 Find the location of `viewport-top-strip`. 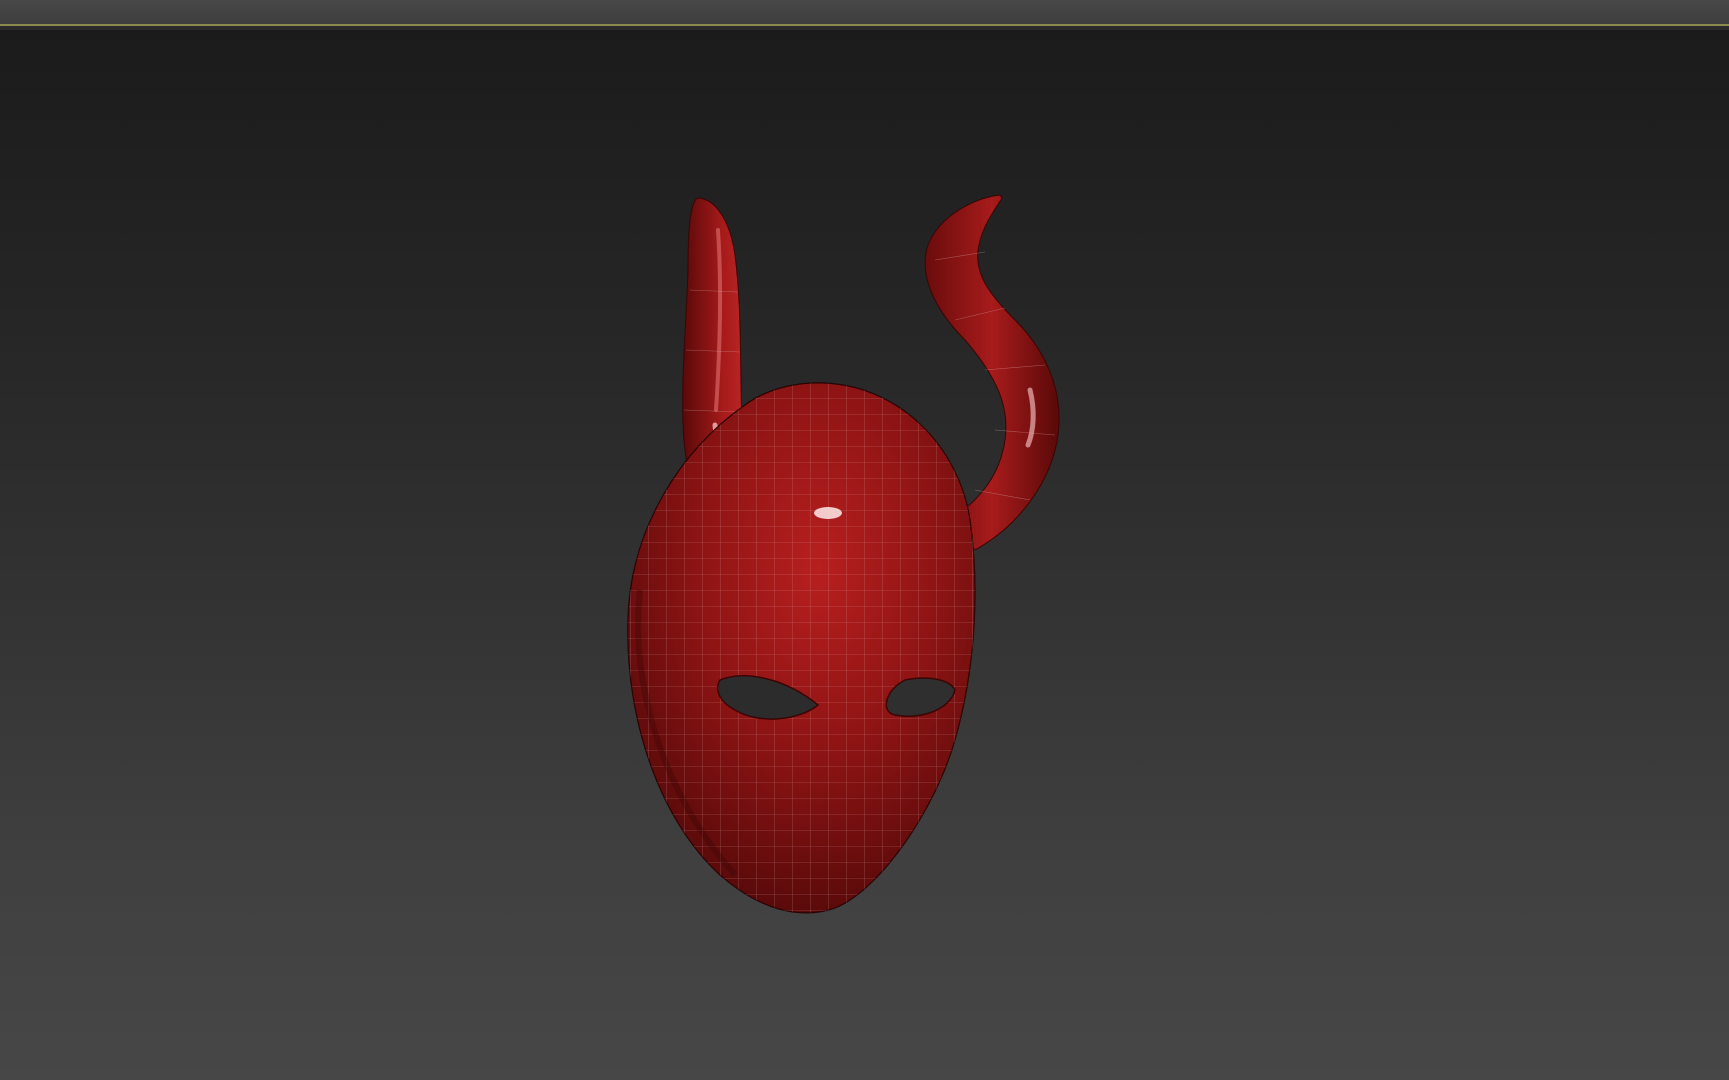

viewport-top-strip is located at coordinates (864, 13).